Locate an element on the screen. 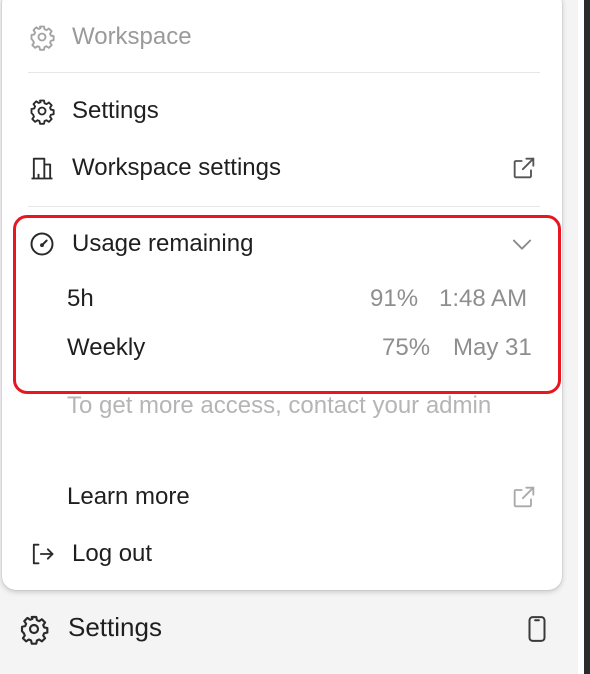 The width and height of the screenshot is (590, 674). footer-settings: Settings is located at coordinates (289, 631).